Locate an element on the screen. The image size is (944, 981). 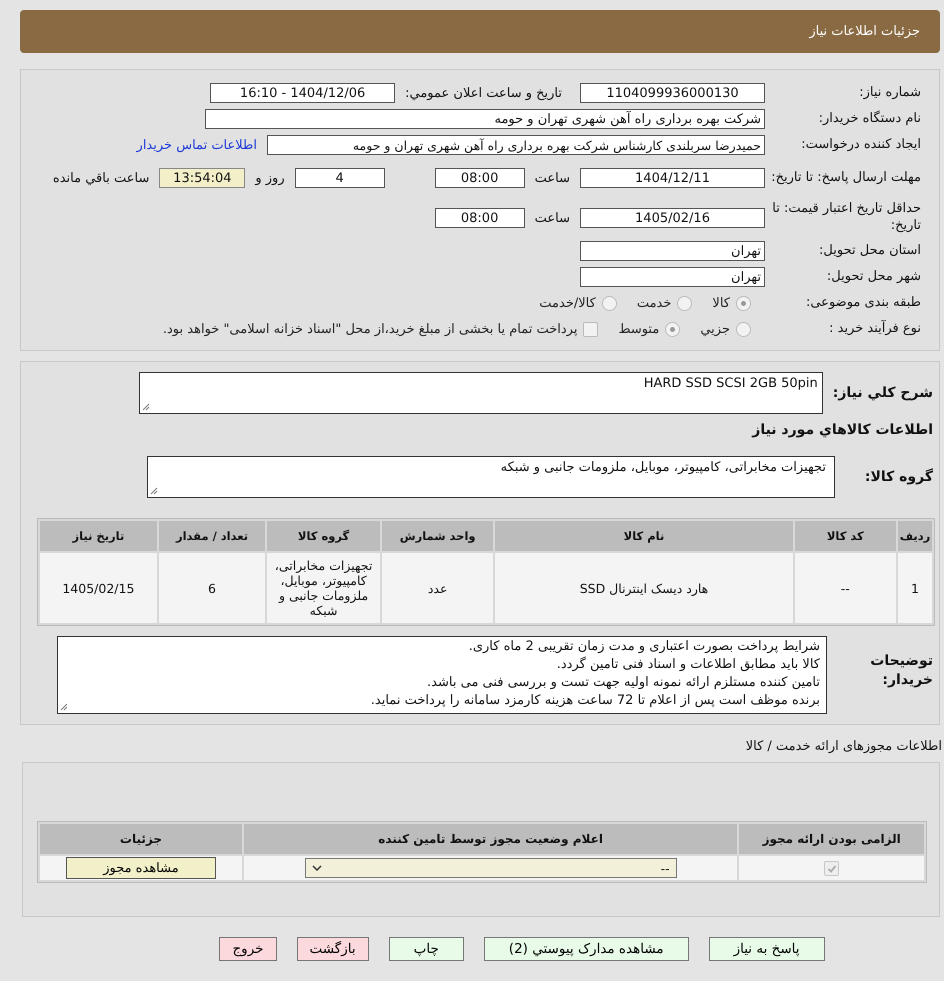
field-label: توضیحات خریدار: is located at coordinates (901, 671).